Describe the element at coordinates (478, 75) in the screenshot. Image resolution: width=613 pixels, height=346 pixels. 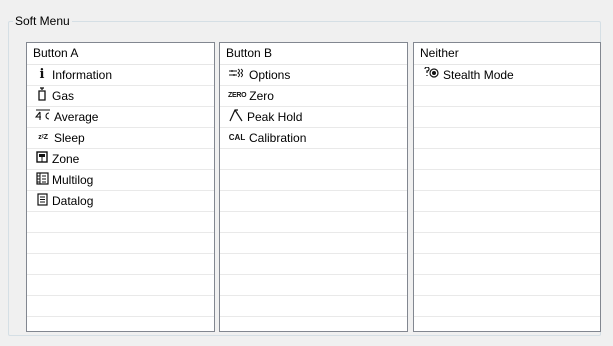
I see `list-item-label: Stealth Mode` at that location.